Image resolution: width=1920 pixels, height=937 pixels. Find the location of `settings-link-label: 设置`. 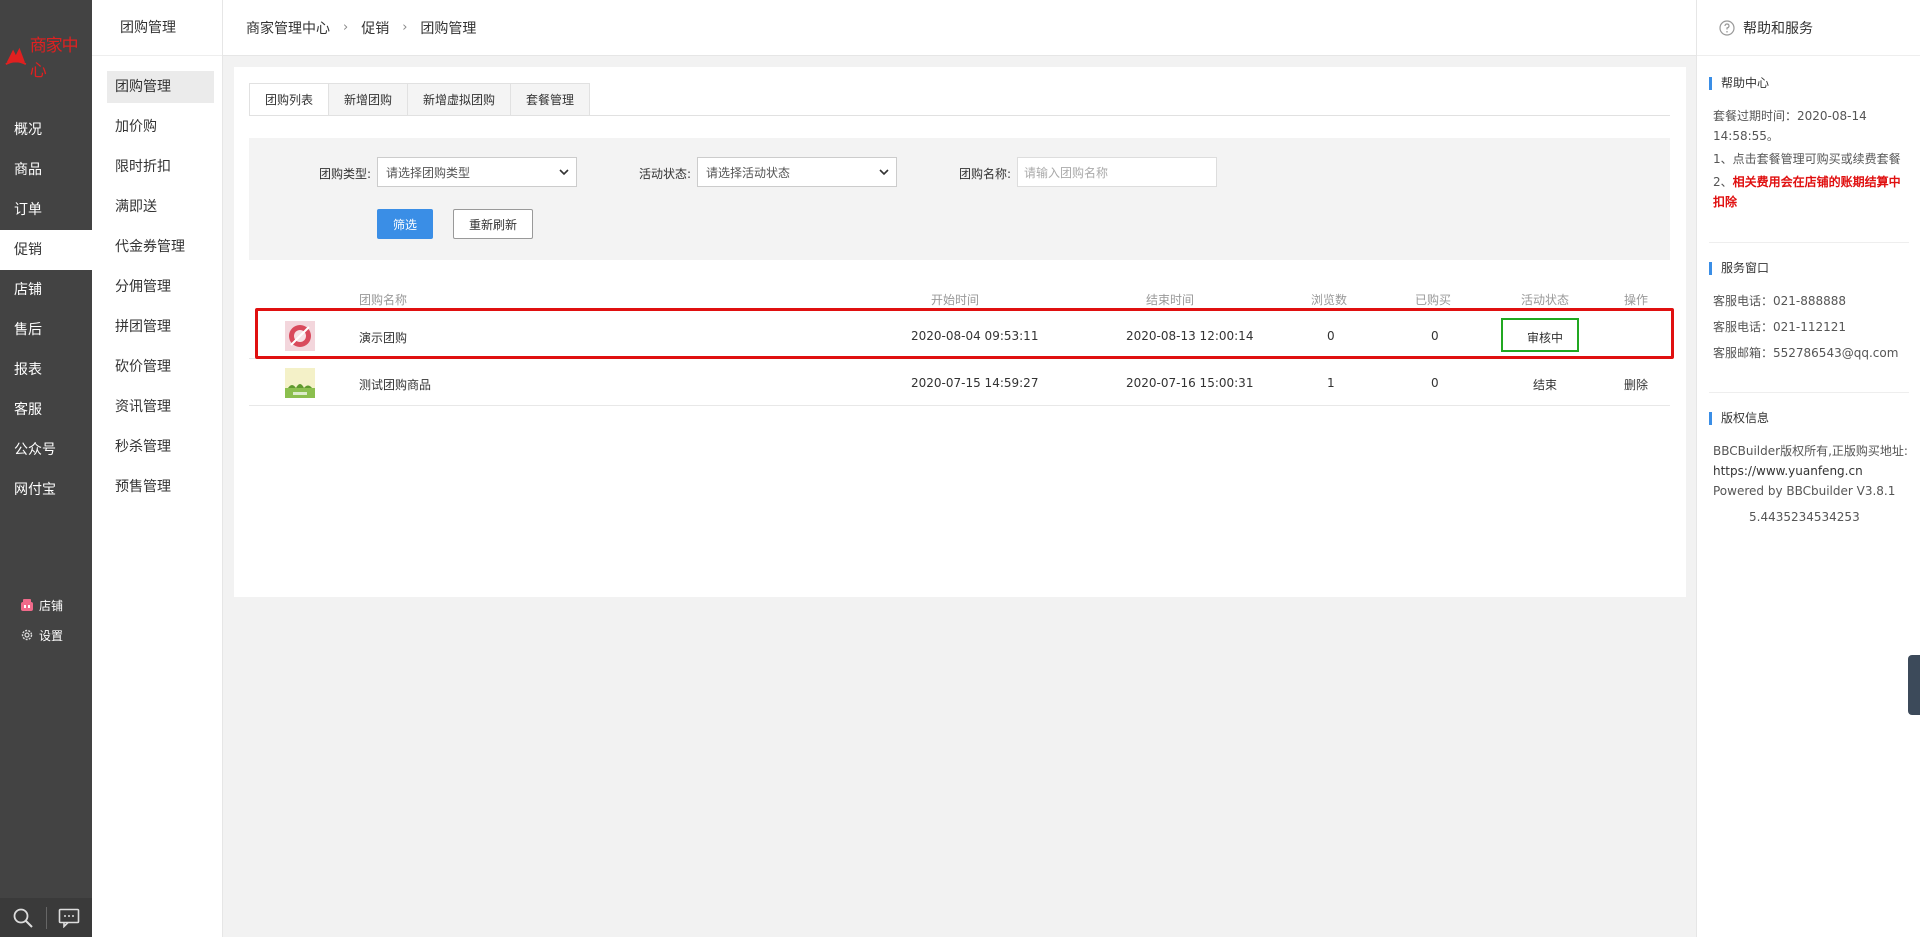

settings-link-label: 设置 is located at coordinates (51, 635).